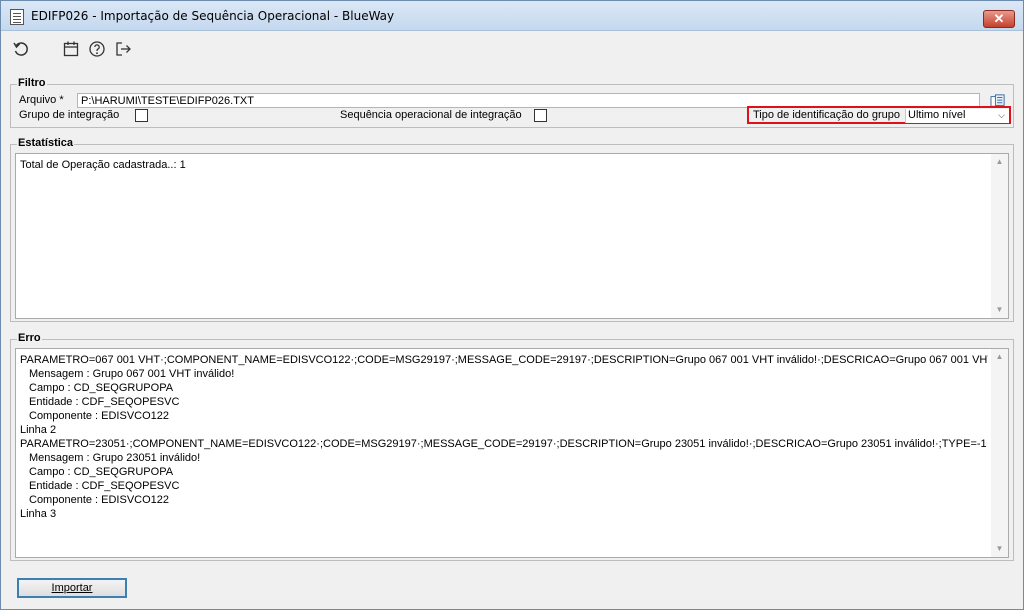 The image size is (1024, 610). I want to click on importar-button: Importar, so click(72, 588).